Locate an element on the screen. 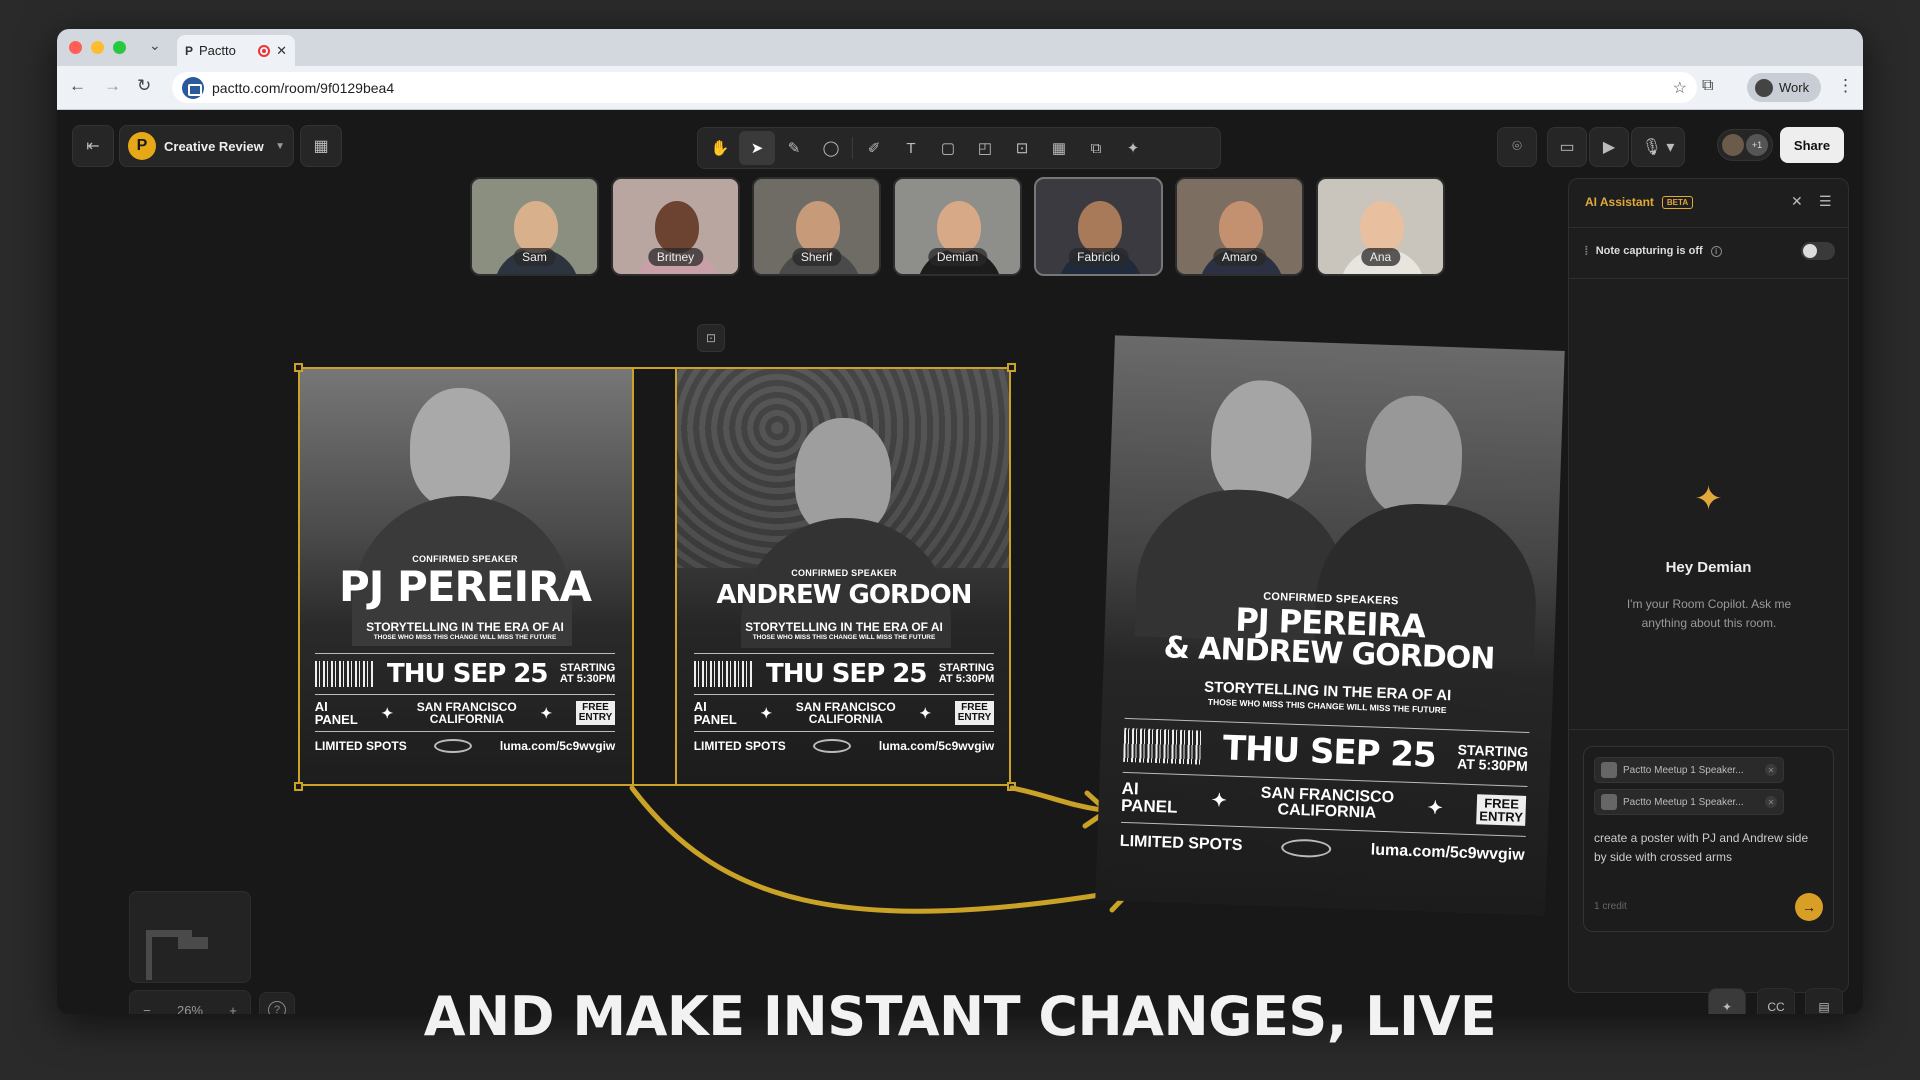 The height and width of the screenshot is (1080, 1920). site-info-icon is located at coordinates (193, 87).